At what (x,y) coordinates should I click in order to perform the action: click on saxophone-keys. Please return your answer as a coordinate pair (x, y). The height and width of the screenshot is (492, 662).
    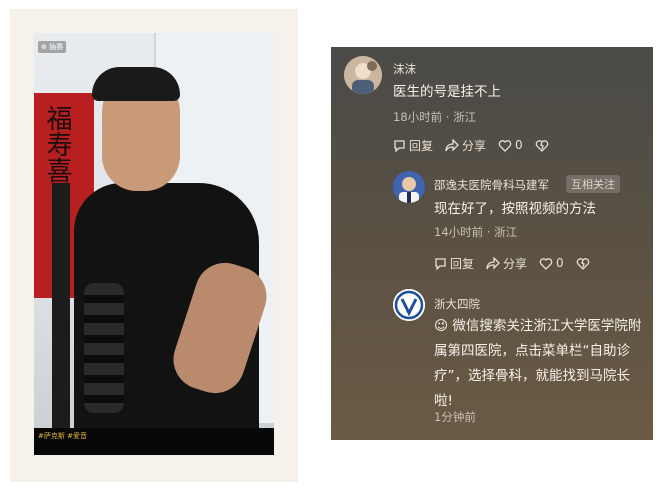
    Looking at the image, I should click on (104, 348).